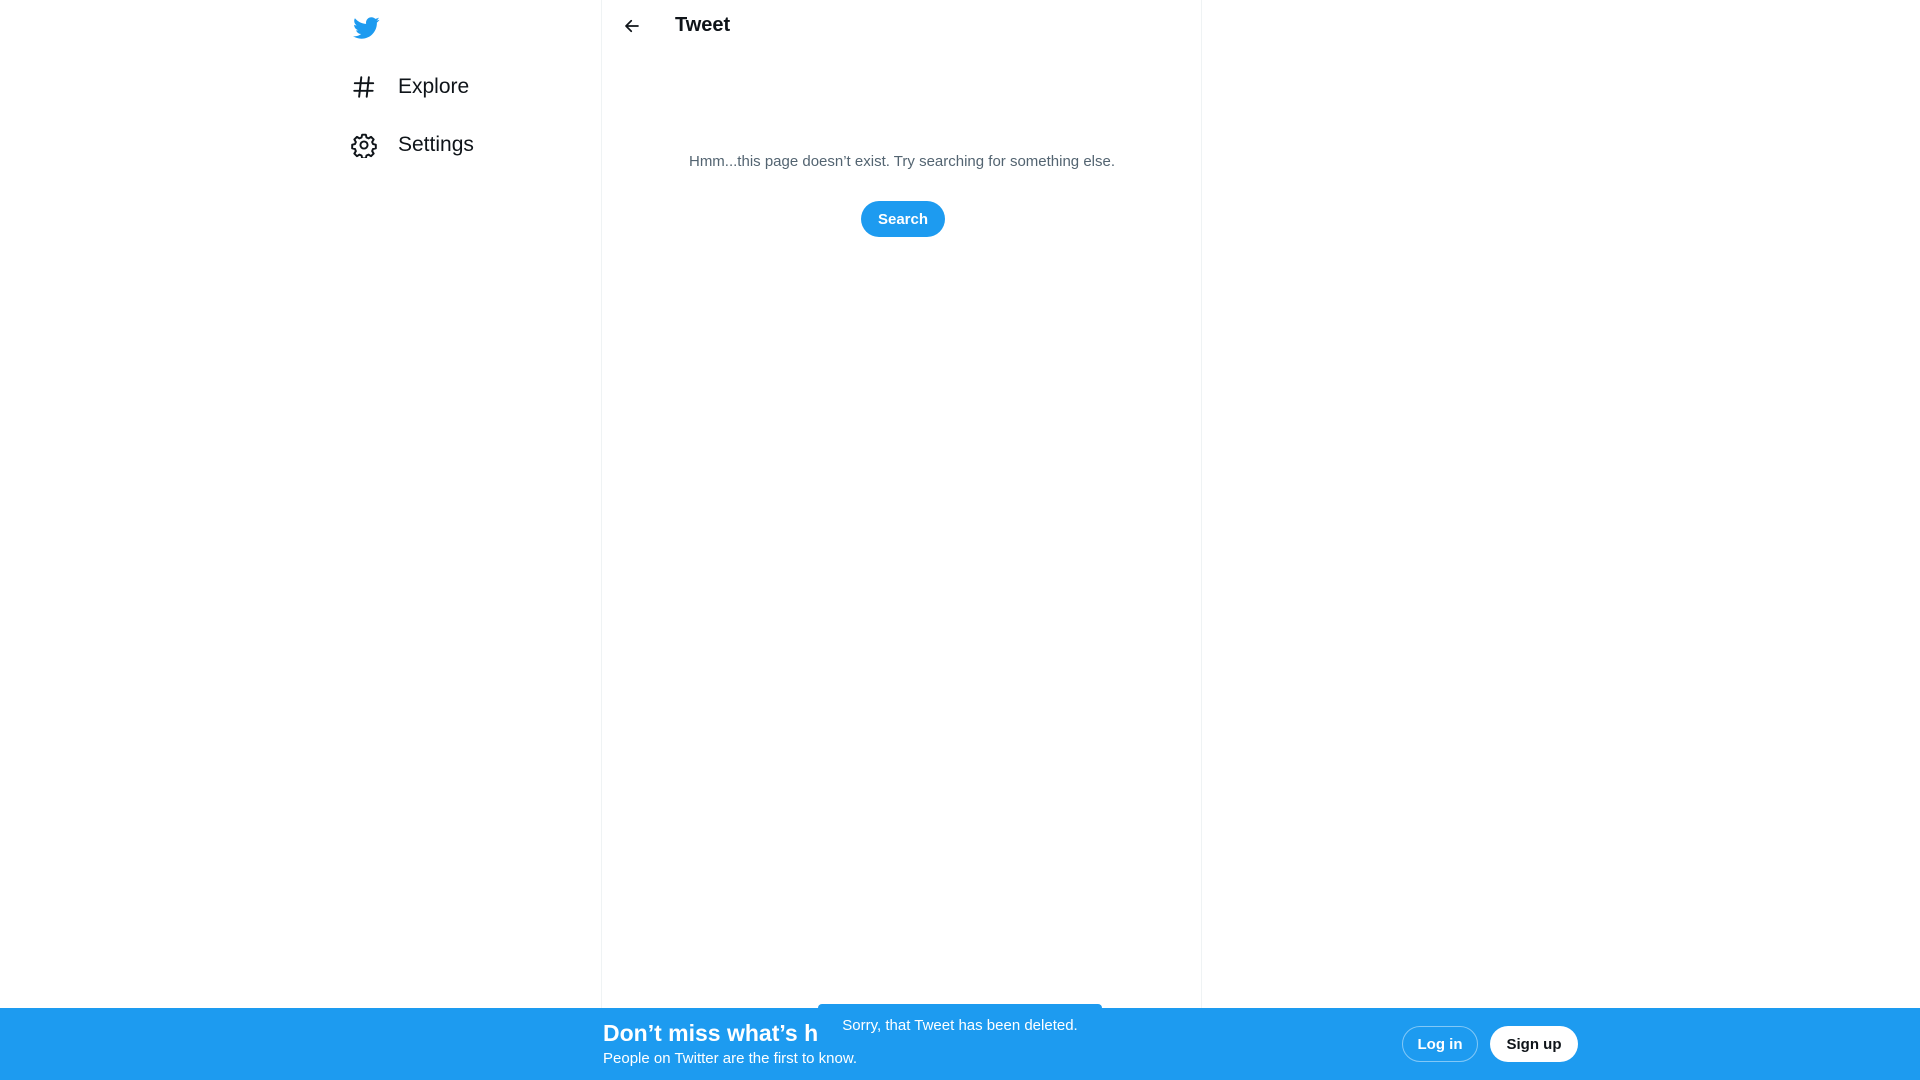 This screenshot has width=1920, height=1080. What do you see at coordinates (364, 87) in the screenshot?
I see `hashtag-icon` at bounding box center [364, 87].